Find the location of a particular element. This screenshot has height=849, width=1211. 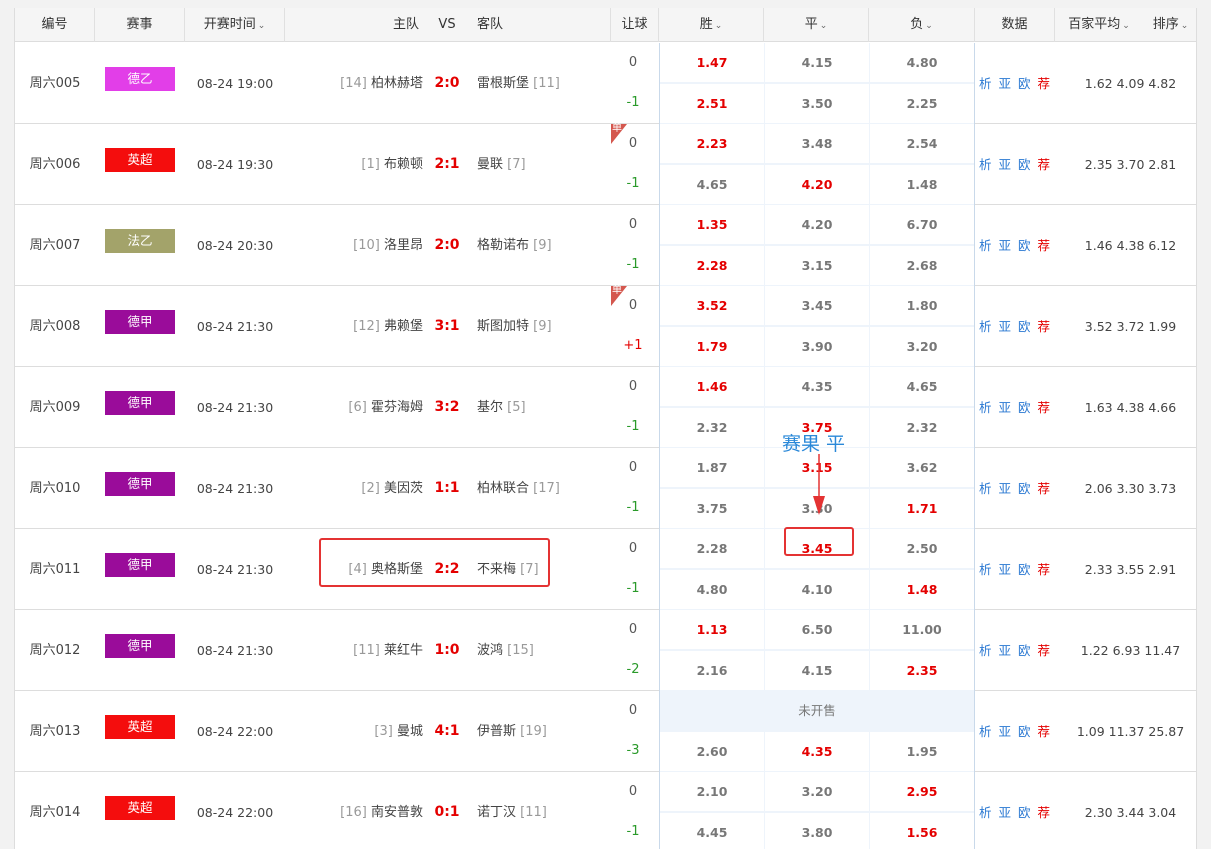

odds-lose: 3.20 is located at coordinates (922, 346).